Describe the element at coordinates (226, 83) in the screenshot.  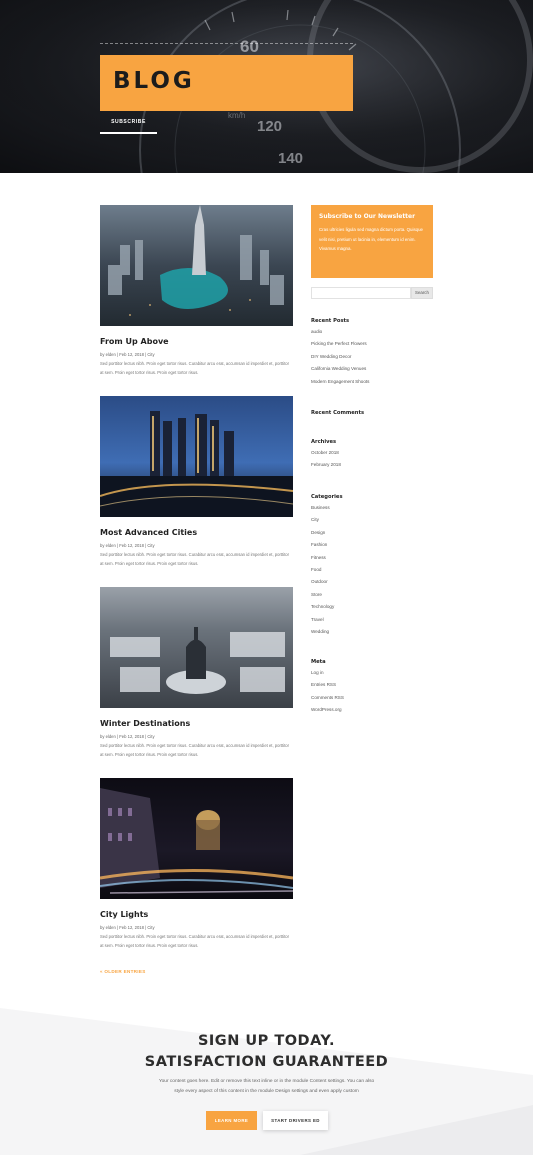
I see `blog-title-box: BLOG` at that location.